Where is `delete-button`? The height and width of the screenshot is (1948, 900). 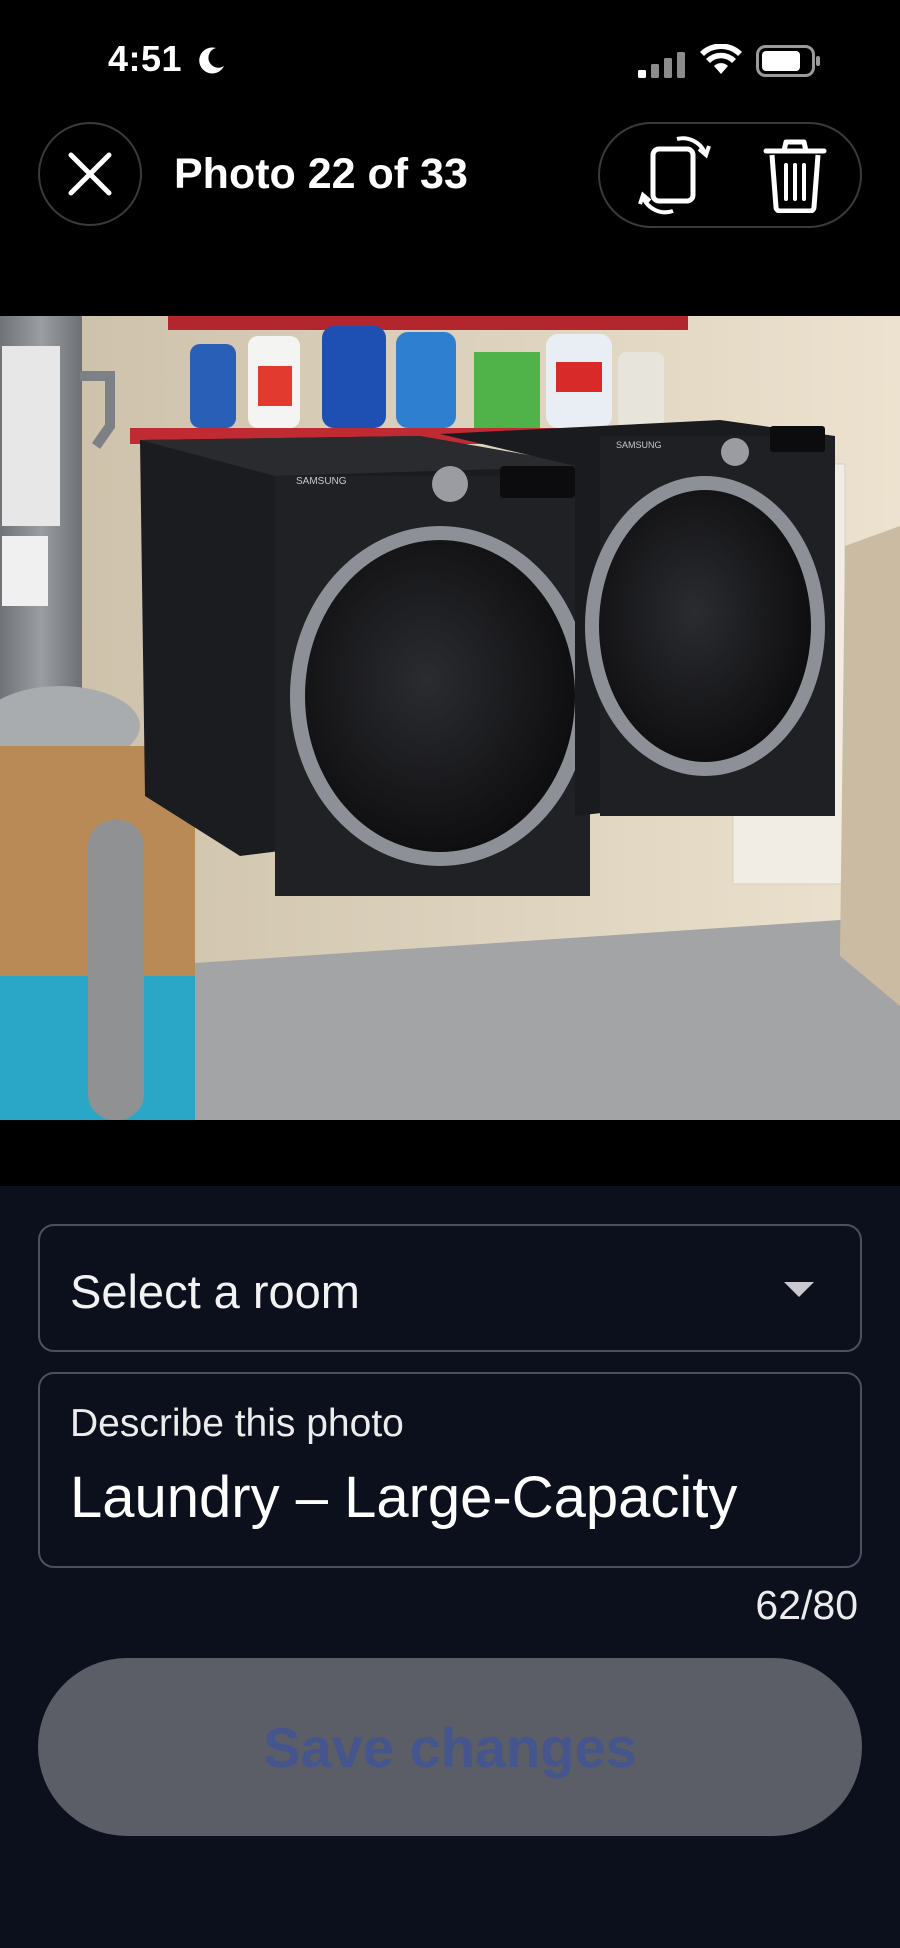 delete-button is located at coordinates (795, 175).